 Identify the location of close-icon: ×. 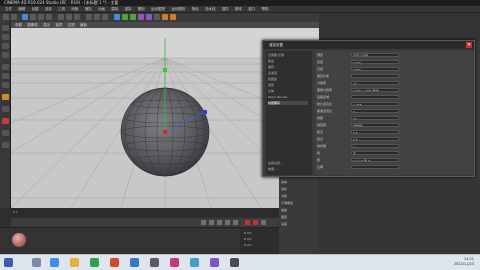
(469, 45).